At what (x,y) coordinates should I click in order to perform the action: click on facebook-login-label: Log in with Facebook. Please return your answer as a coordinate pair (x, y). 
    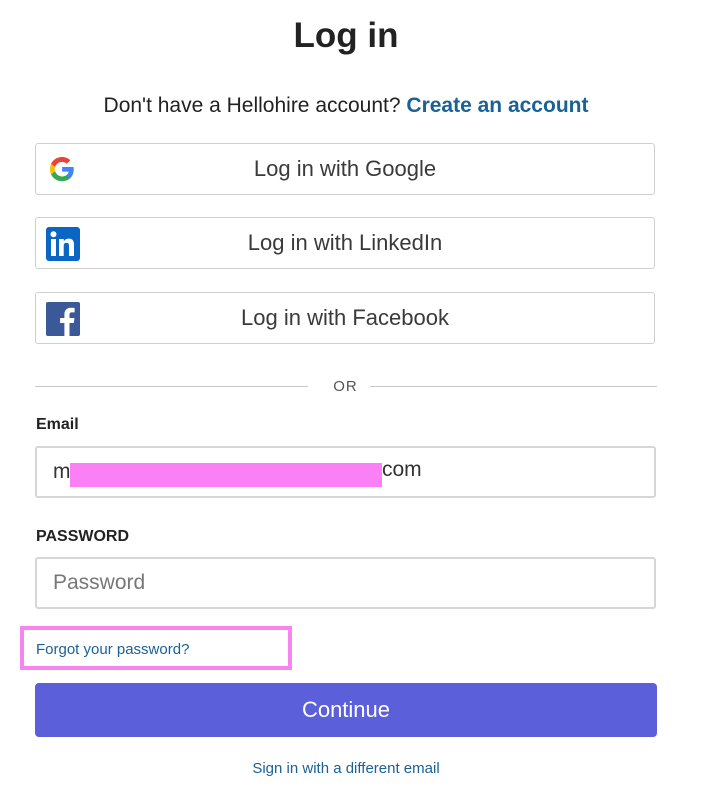
    Looking at the image, I should click on (345, 317).